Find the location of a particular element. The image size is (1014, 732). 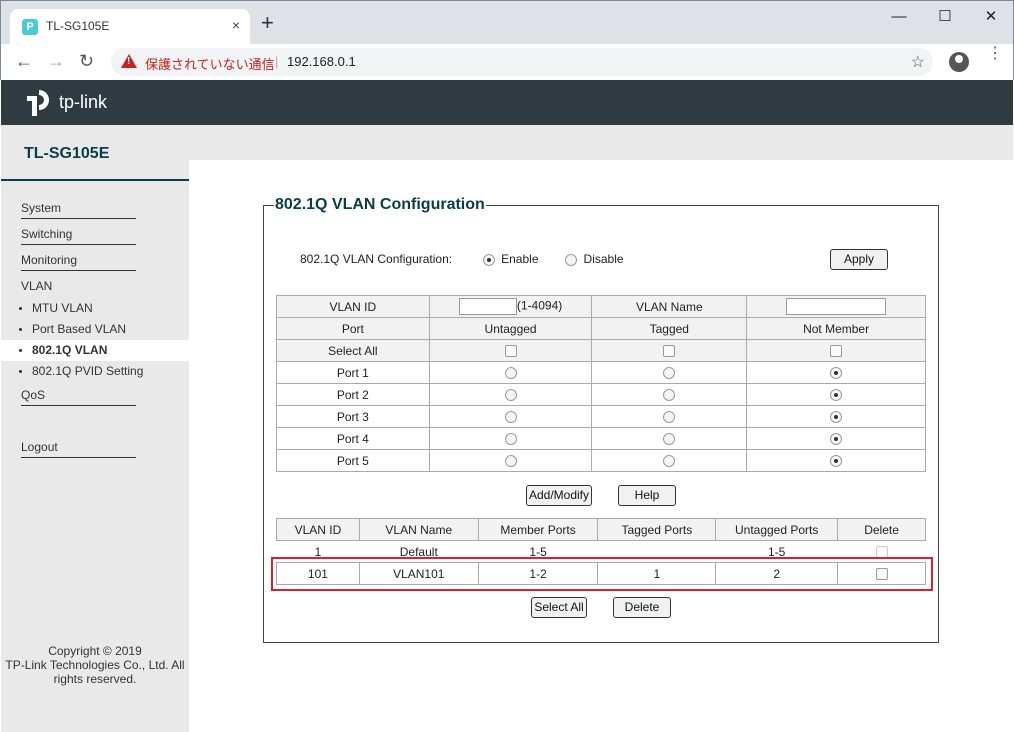

col-member-ports: Member Ports is located at coordinates (538, 529).